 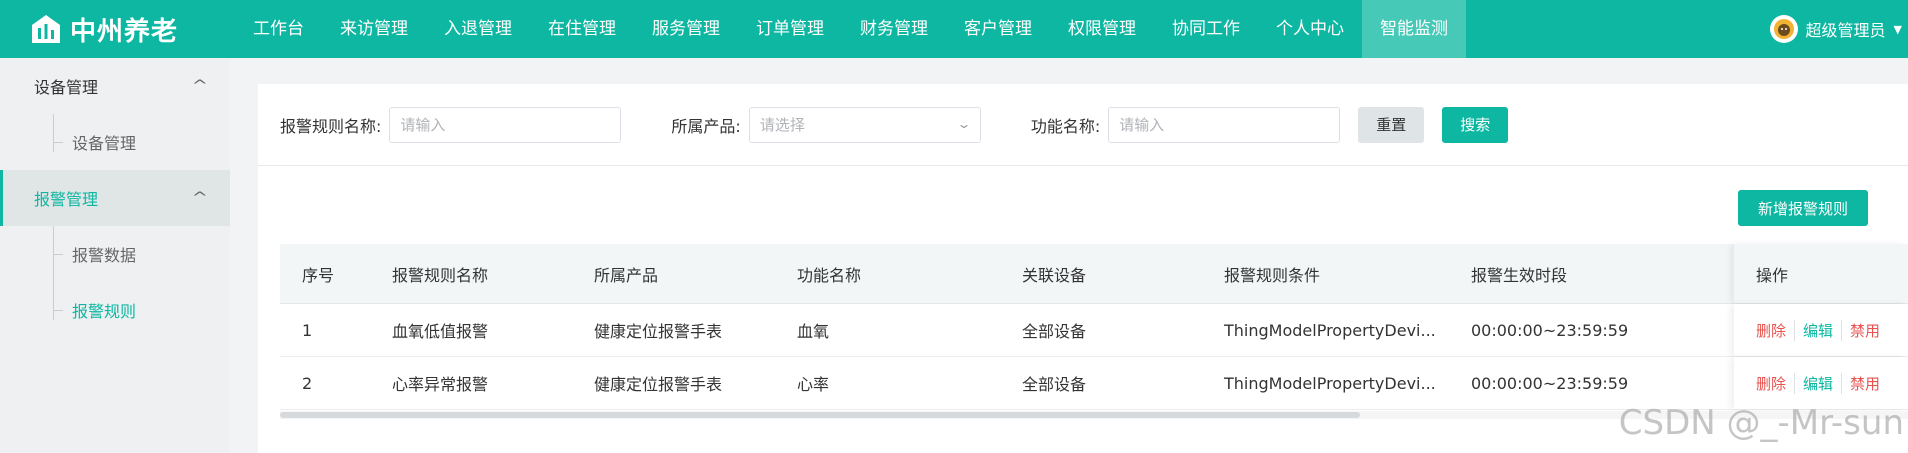 I want to click on nav-item-1: 来访管理, so click(x=374, y=29).